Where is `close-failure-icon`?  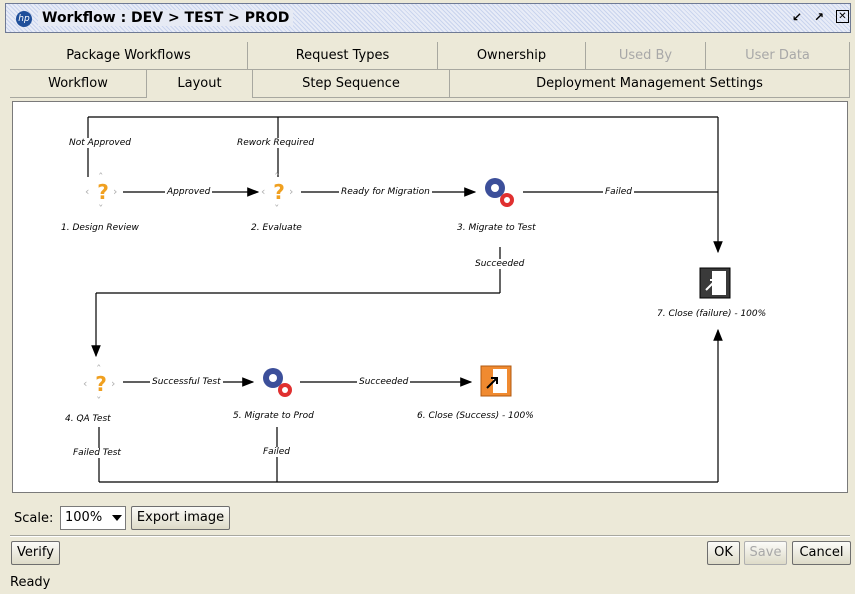
close-failure-icon is located at coordinates (715, 283).